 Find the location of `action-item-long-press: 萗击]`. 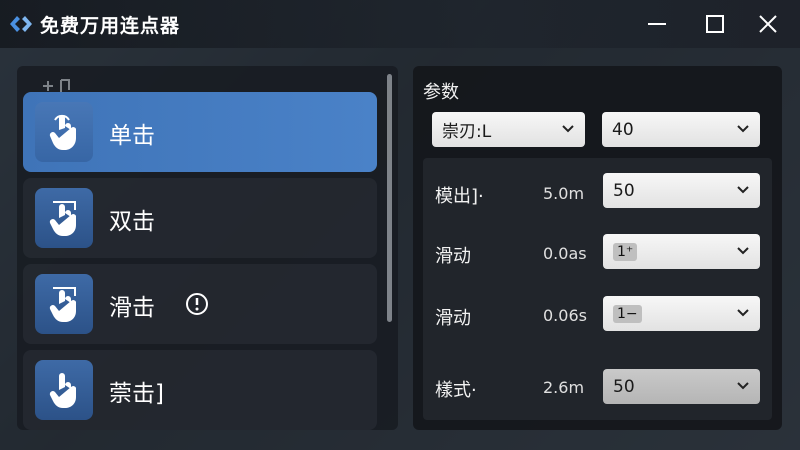

action-item-long-press: 萗击] is located at coordinates (200, 390).